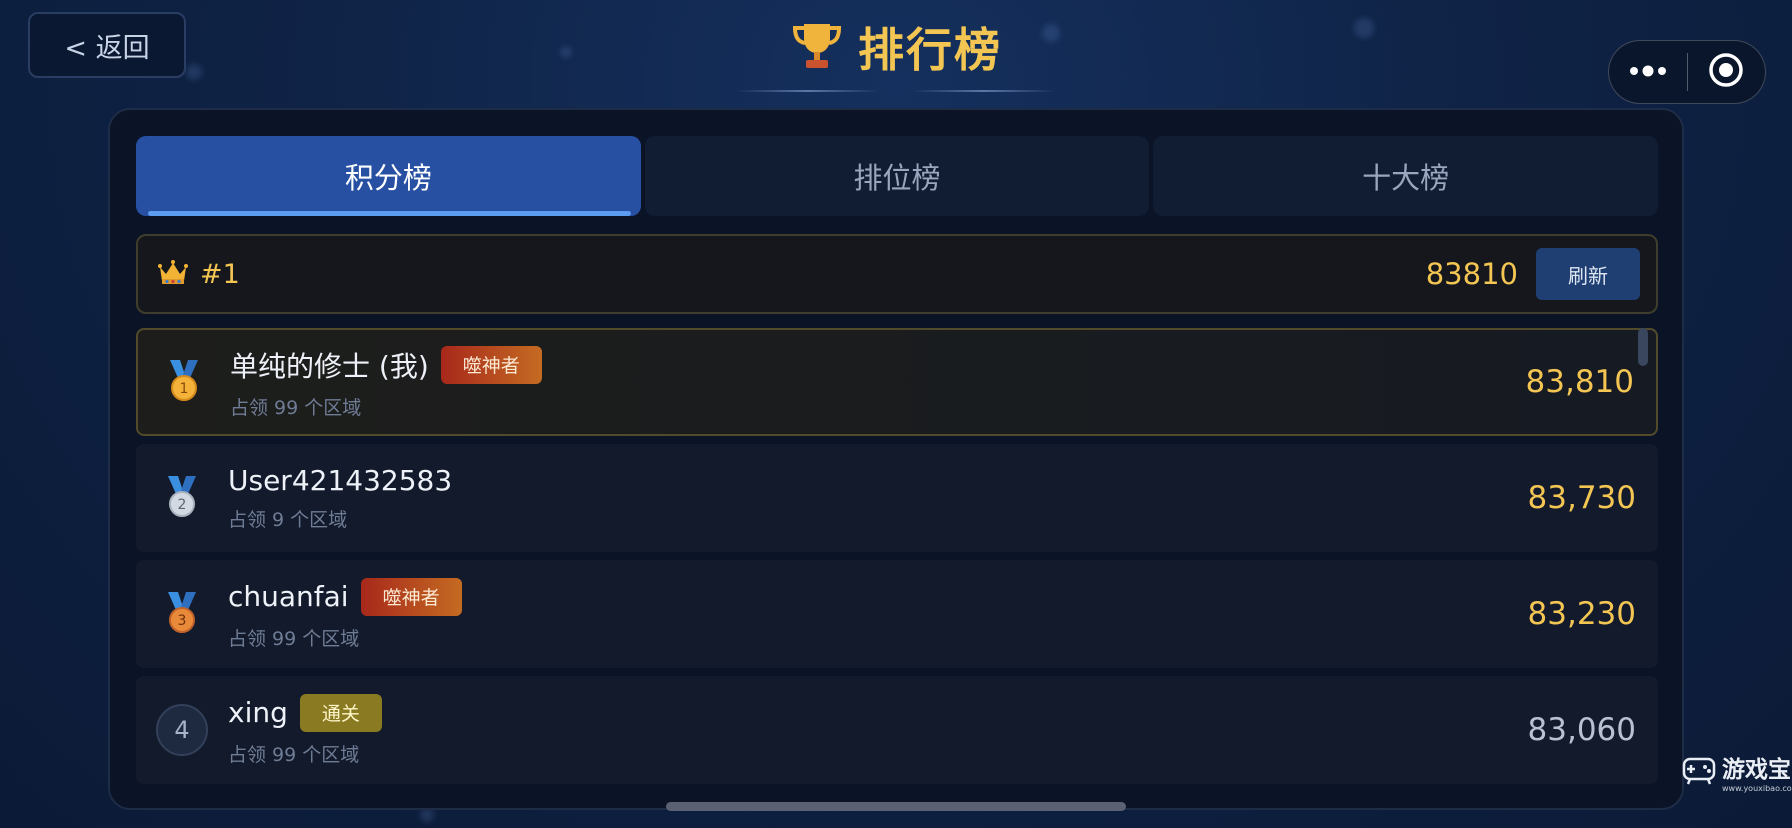 The width and height of the screenshot is (1792, 828). I want to click on player-info: chuanfai 噬神者 占领 99 个区域, so click(345, 614).